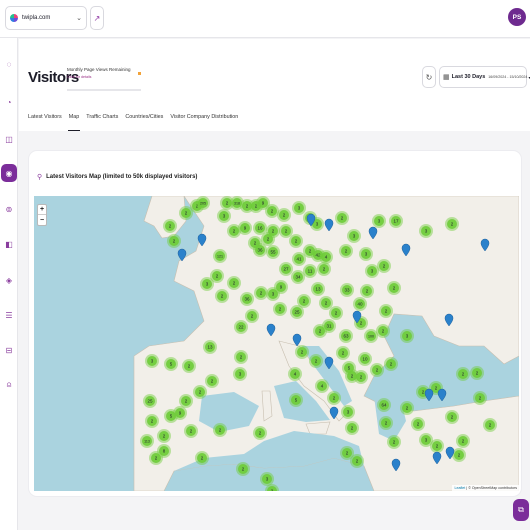 The width and height of the screenshot is (530, 530). I want to click on help-chat-button: ⧉, so click(521, 510).